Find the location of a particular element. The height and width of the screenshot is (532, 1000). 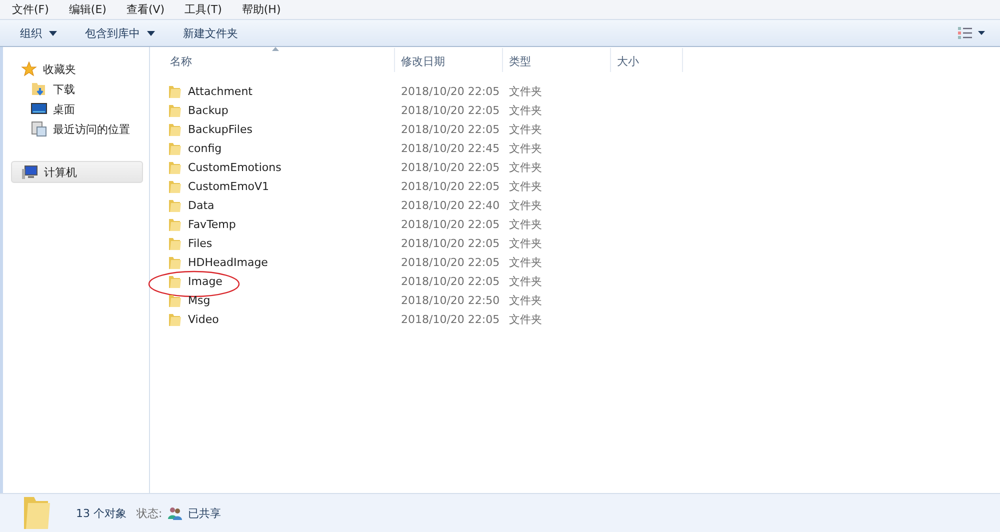

star-icon is located at coordinates (29, 69).